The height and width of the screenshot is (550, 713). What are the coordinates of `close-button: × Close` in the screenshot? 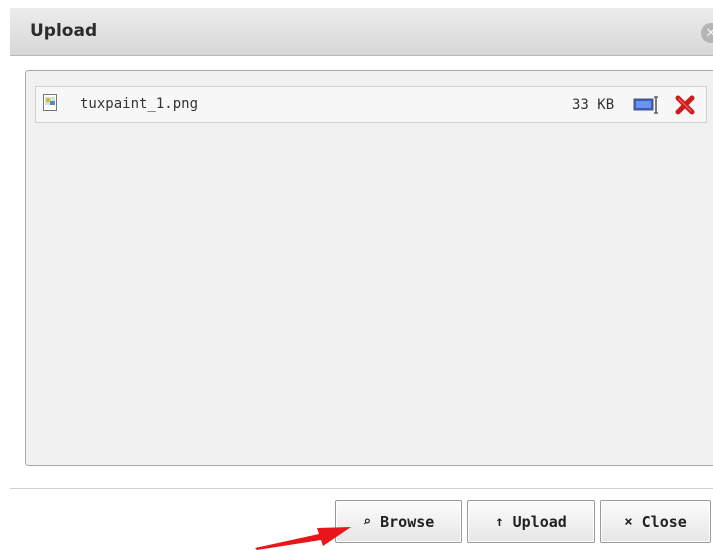 It's located at (655, 521).